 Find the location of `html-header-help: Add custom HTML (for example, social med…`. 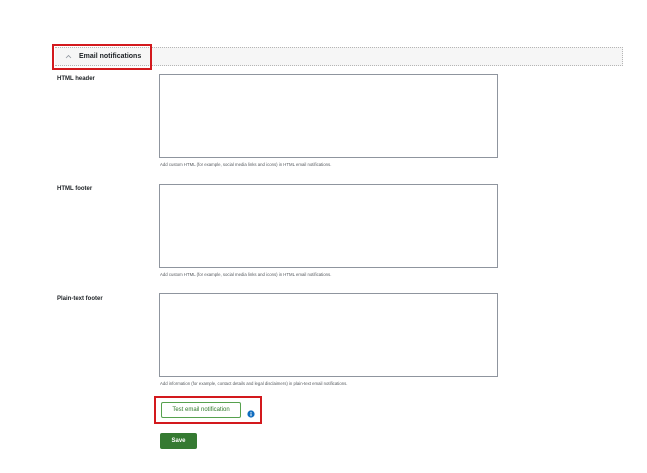

html-header-help: Add custom HTML (for example, social med… is located at coordinates (246, 164).